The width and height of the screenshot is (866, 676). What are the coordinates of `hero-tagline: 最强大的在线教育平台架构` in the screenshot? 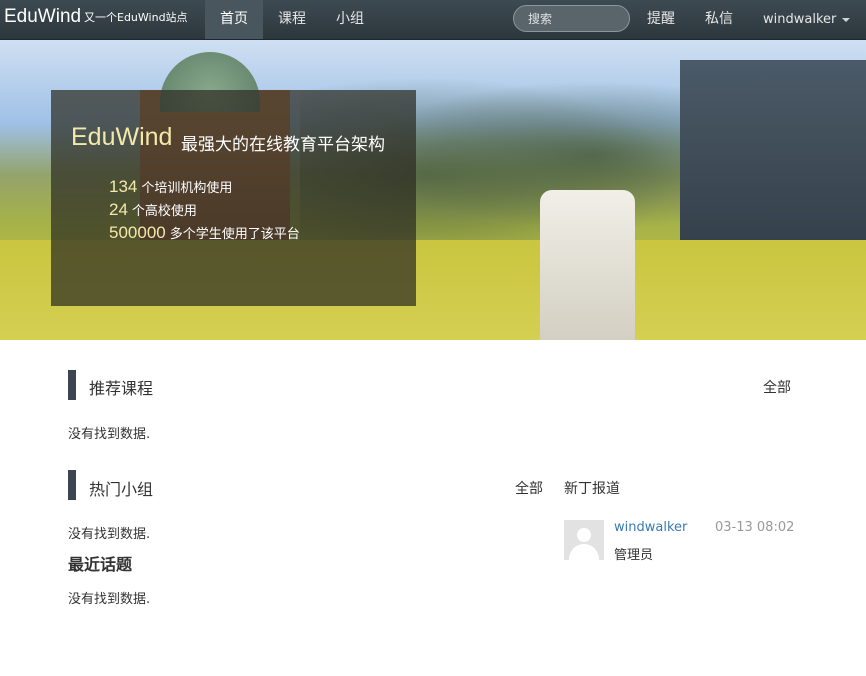 It's located at (283, 145).